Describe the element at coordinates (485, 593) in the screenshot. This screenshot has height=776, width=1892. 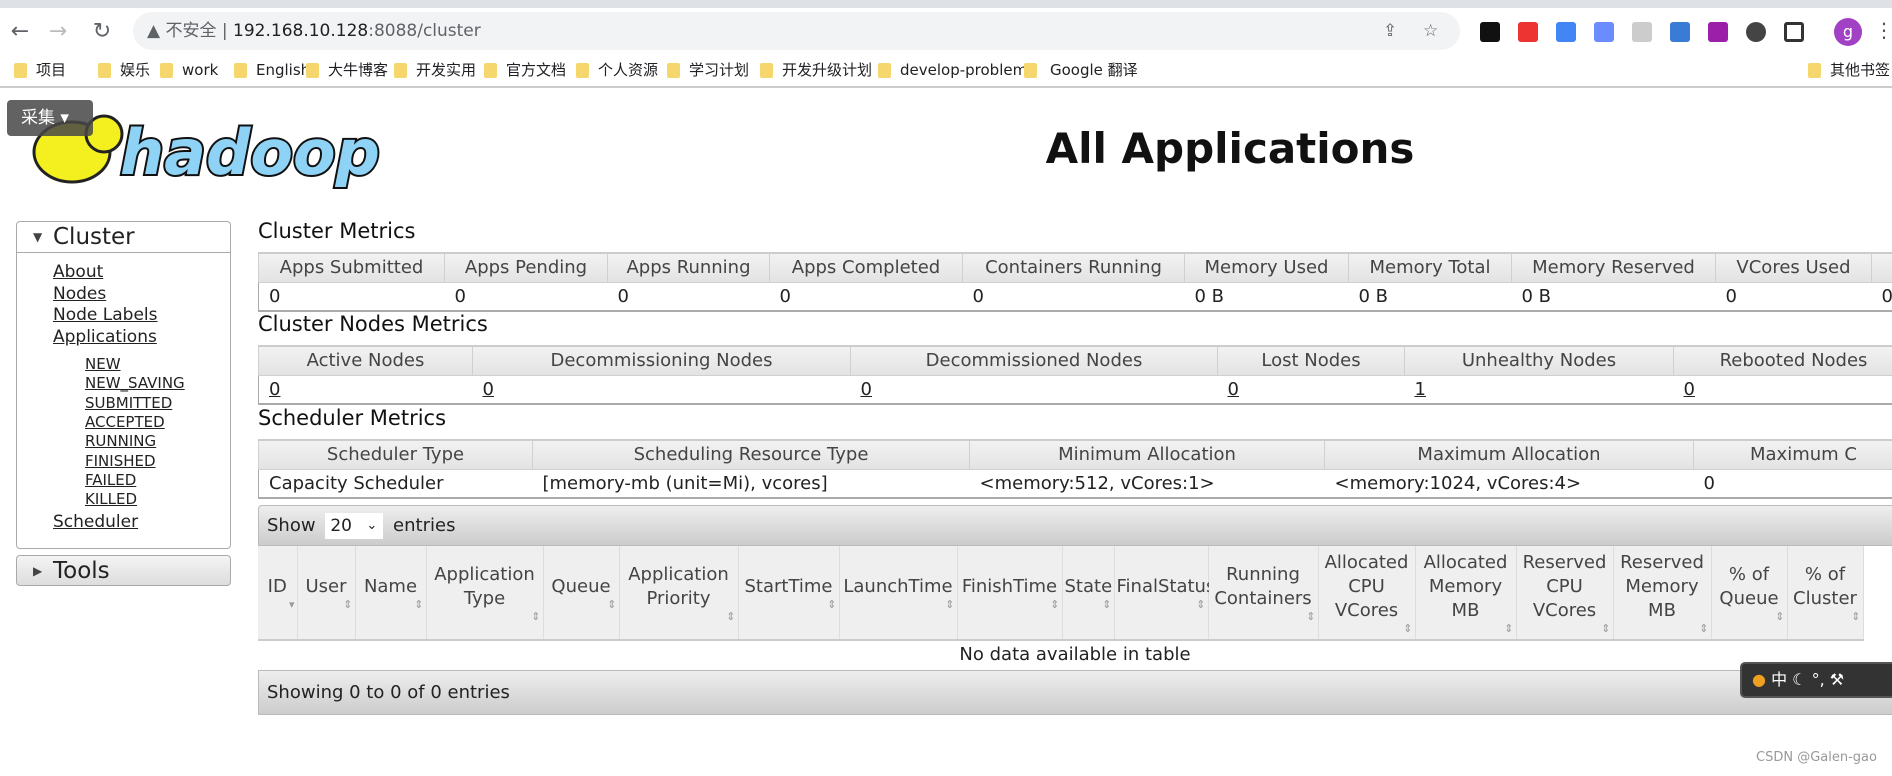
I see `sortable-column-header: Application Type ⇕` at that location.